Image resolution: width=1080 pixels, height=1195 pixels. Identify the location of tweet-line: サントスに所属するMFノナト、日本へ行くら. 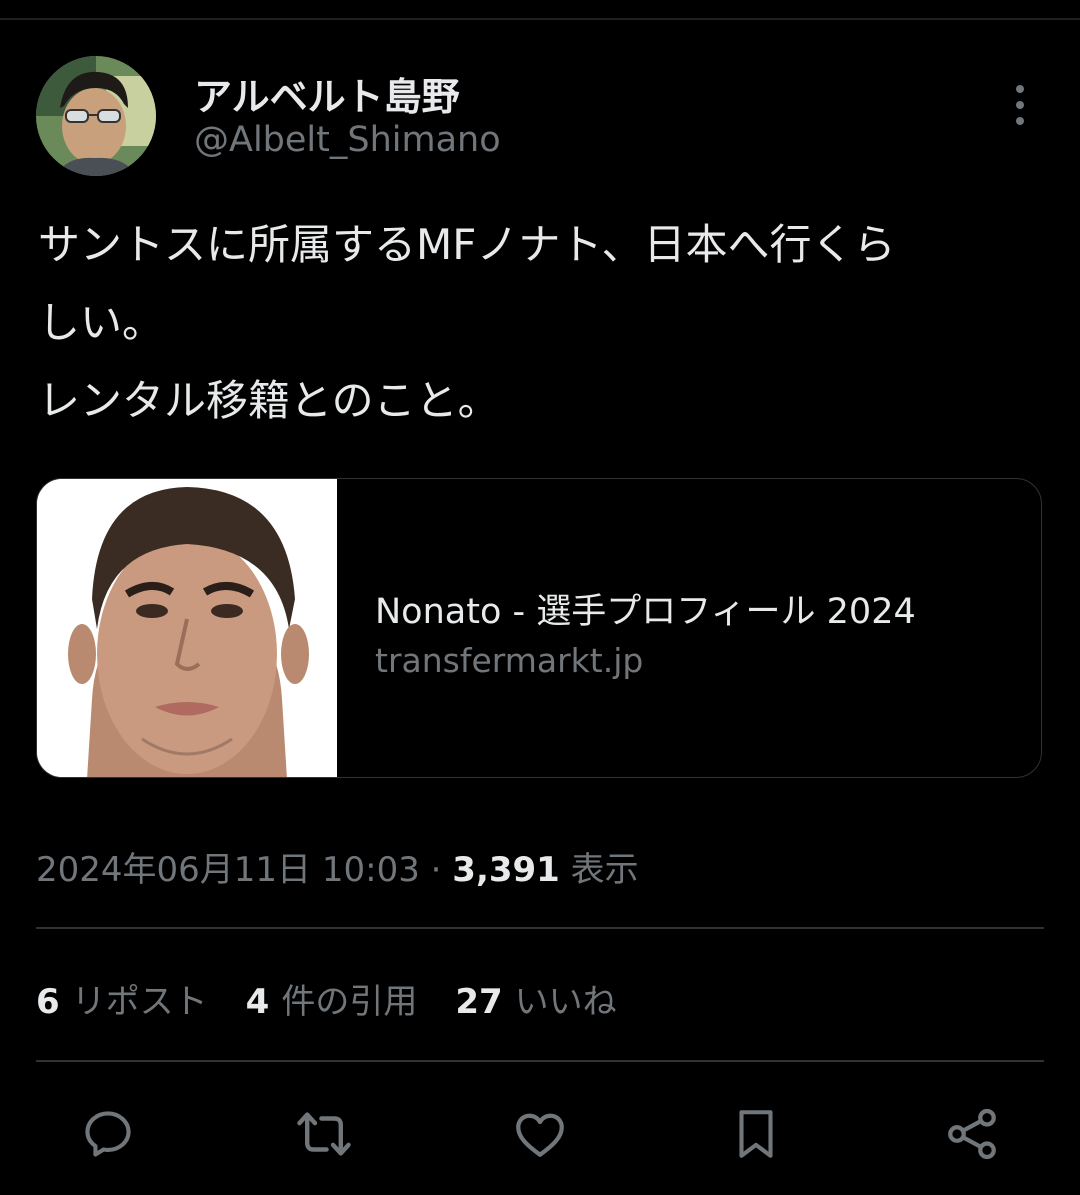
(467, 244).